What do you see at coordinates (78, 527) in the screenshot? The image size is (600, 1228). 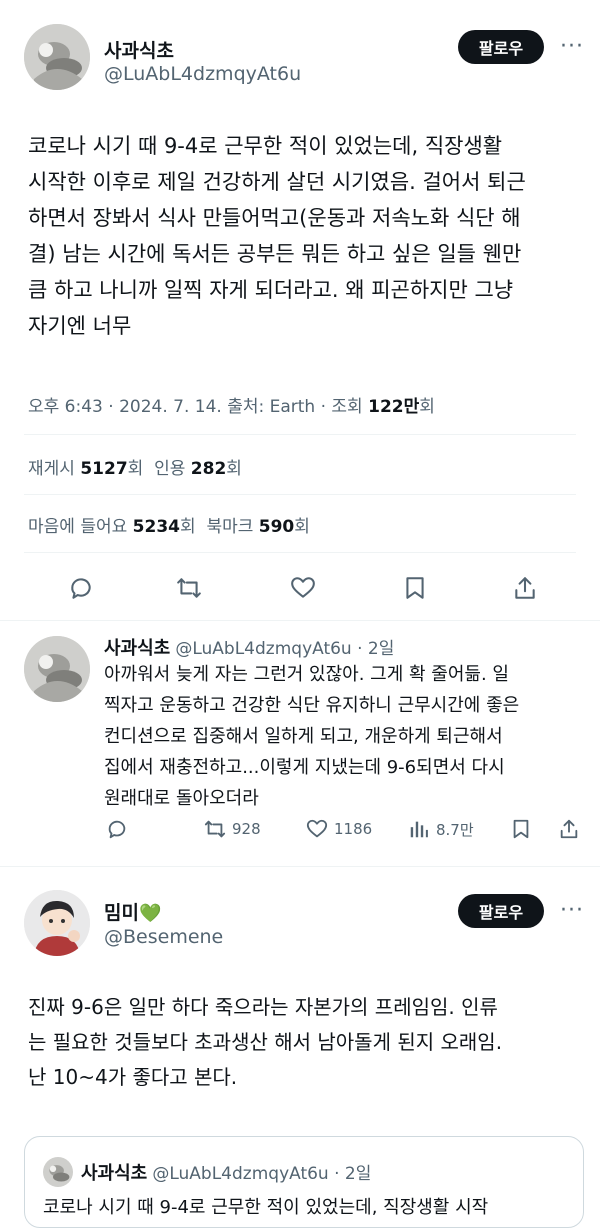 I see `likes-label: 마음에 들어요` at bounding box center [78, 527].